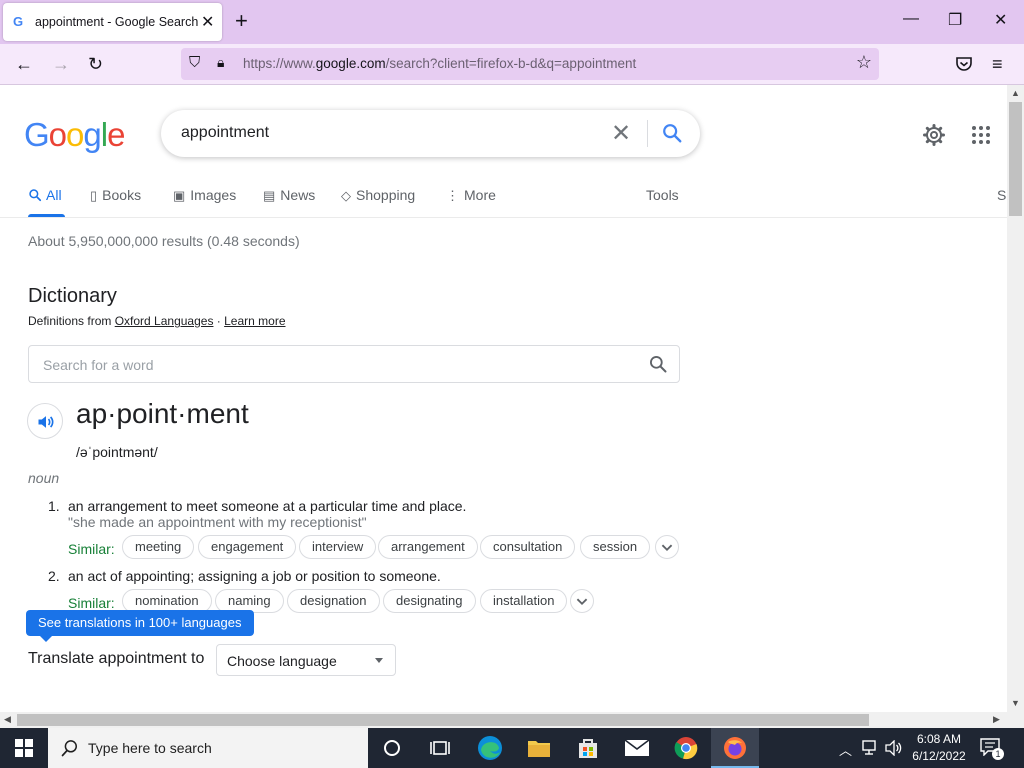 Image resolution: width=1024 pixels, height=768 pixels. Describe the element at coordinates (894, 748) in the screenshot. I see `volume-icon` at that location.